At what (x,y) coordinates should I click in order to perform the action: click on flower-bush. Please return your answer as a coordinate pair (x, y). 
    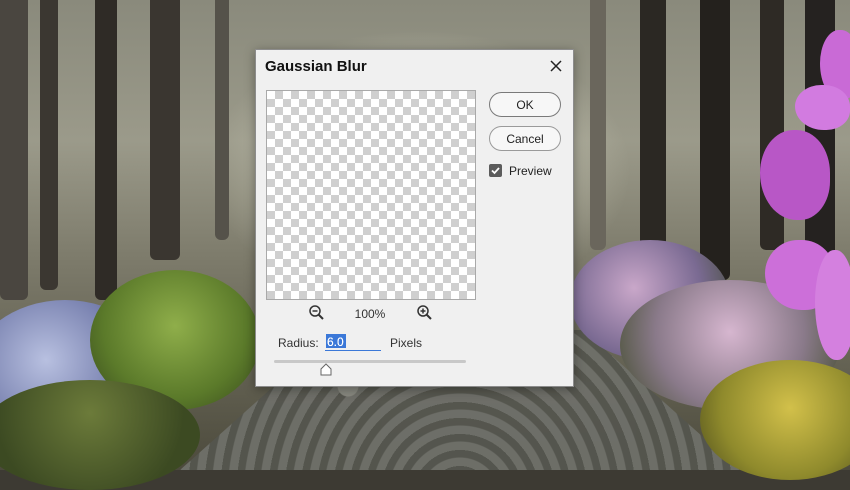
    Looking at the image, I should click on (100, 435).